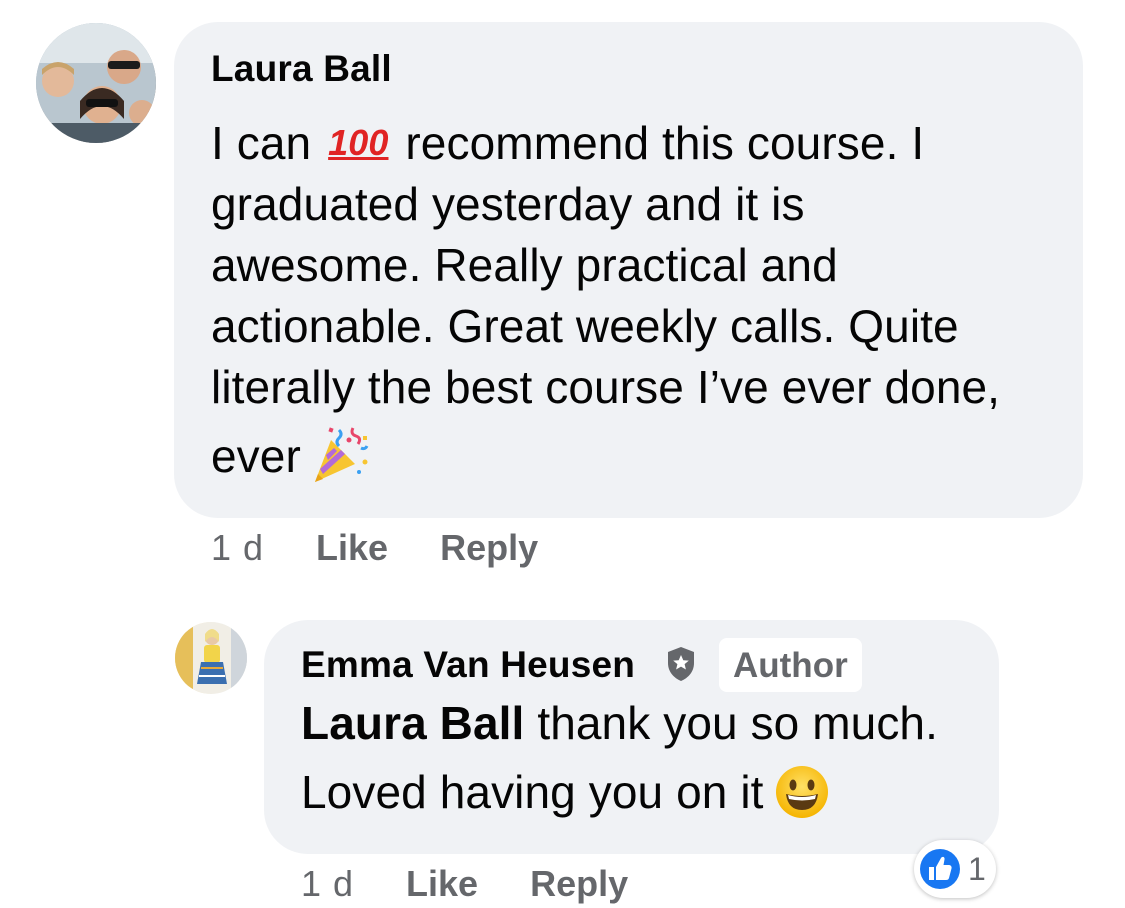  I want to click on comment-line: Loved having you on it, so click(641, 792).